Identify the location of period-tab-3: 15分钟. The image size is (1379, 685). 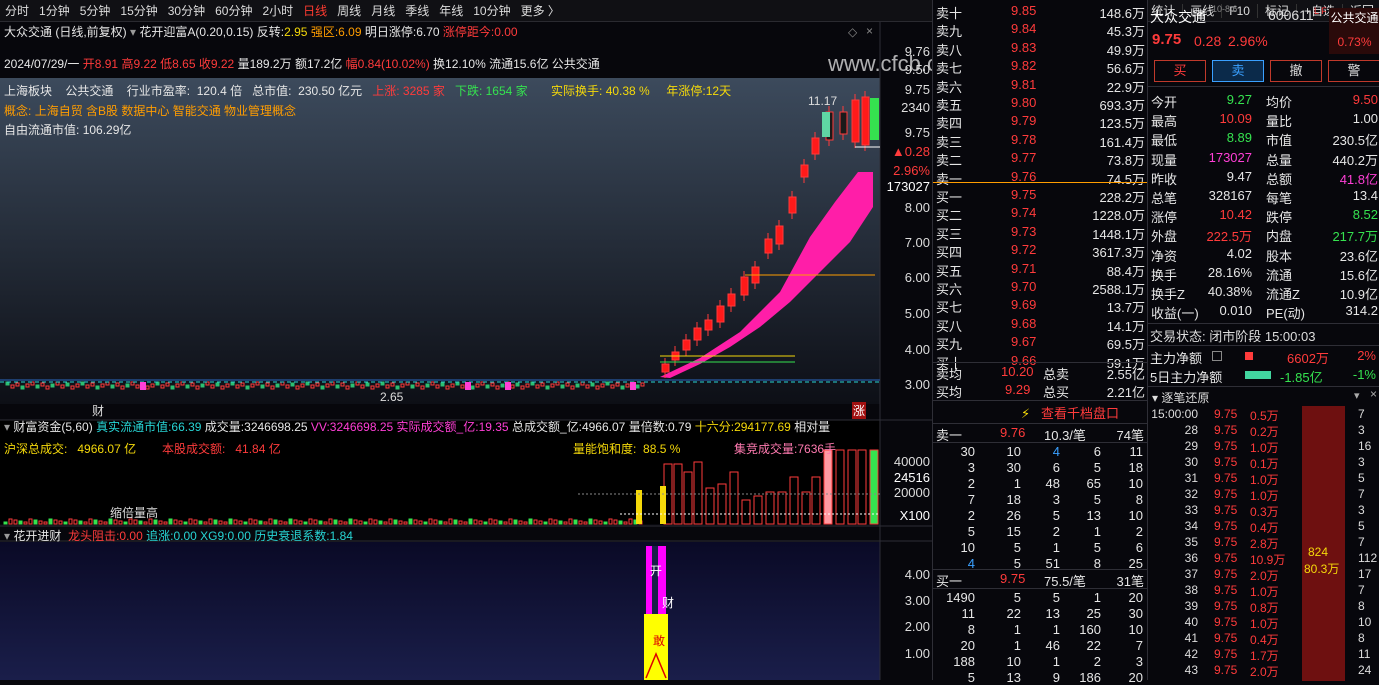
(138, 10).